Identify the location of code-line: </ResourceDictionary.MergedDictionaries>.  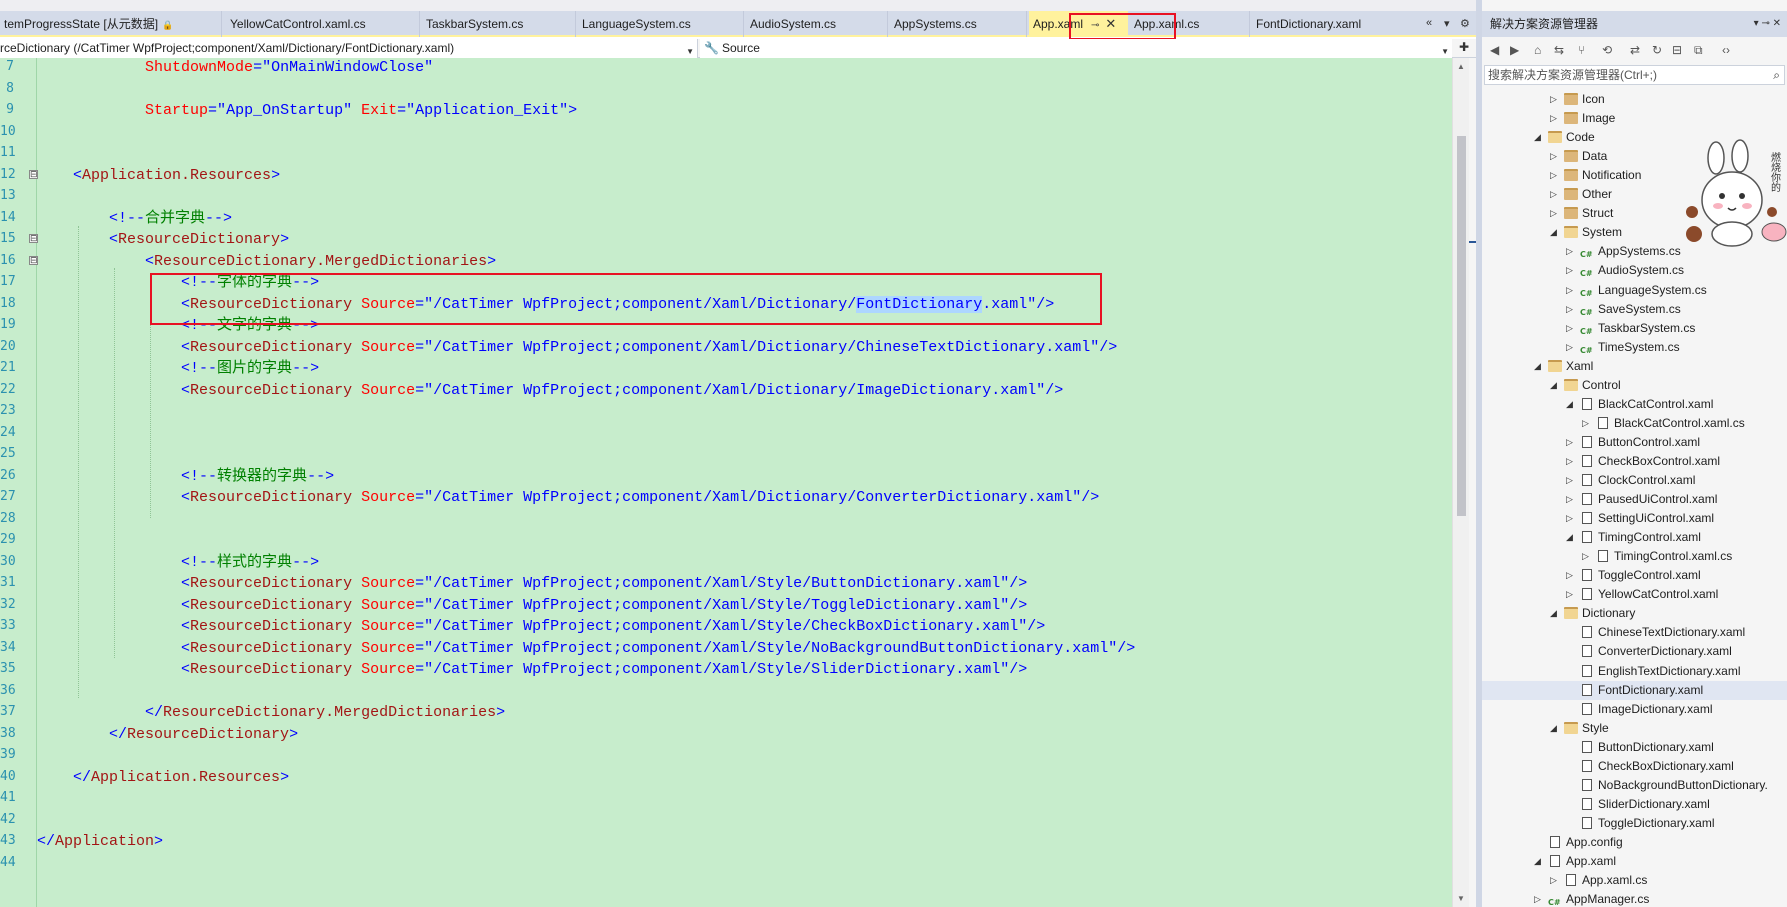
(271, 713).